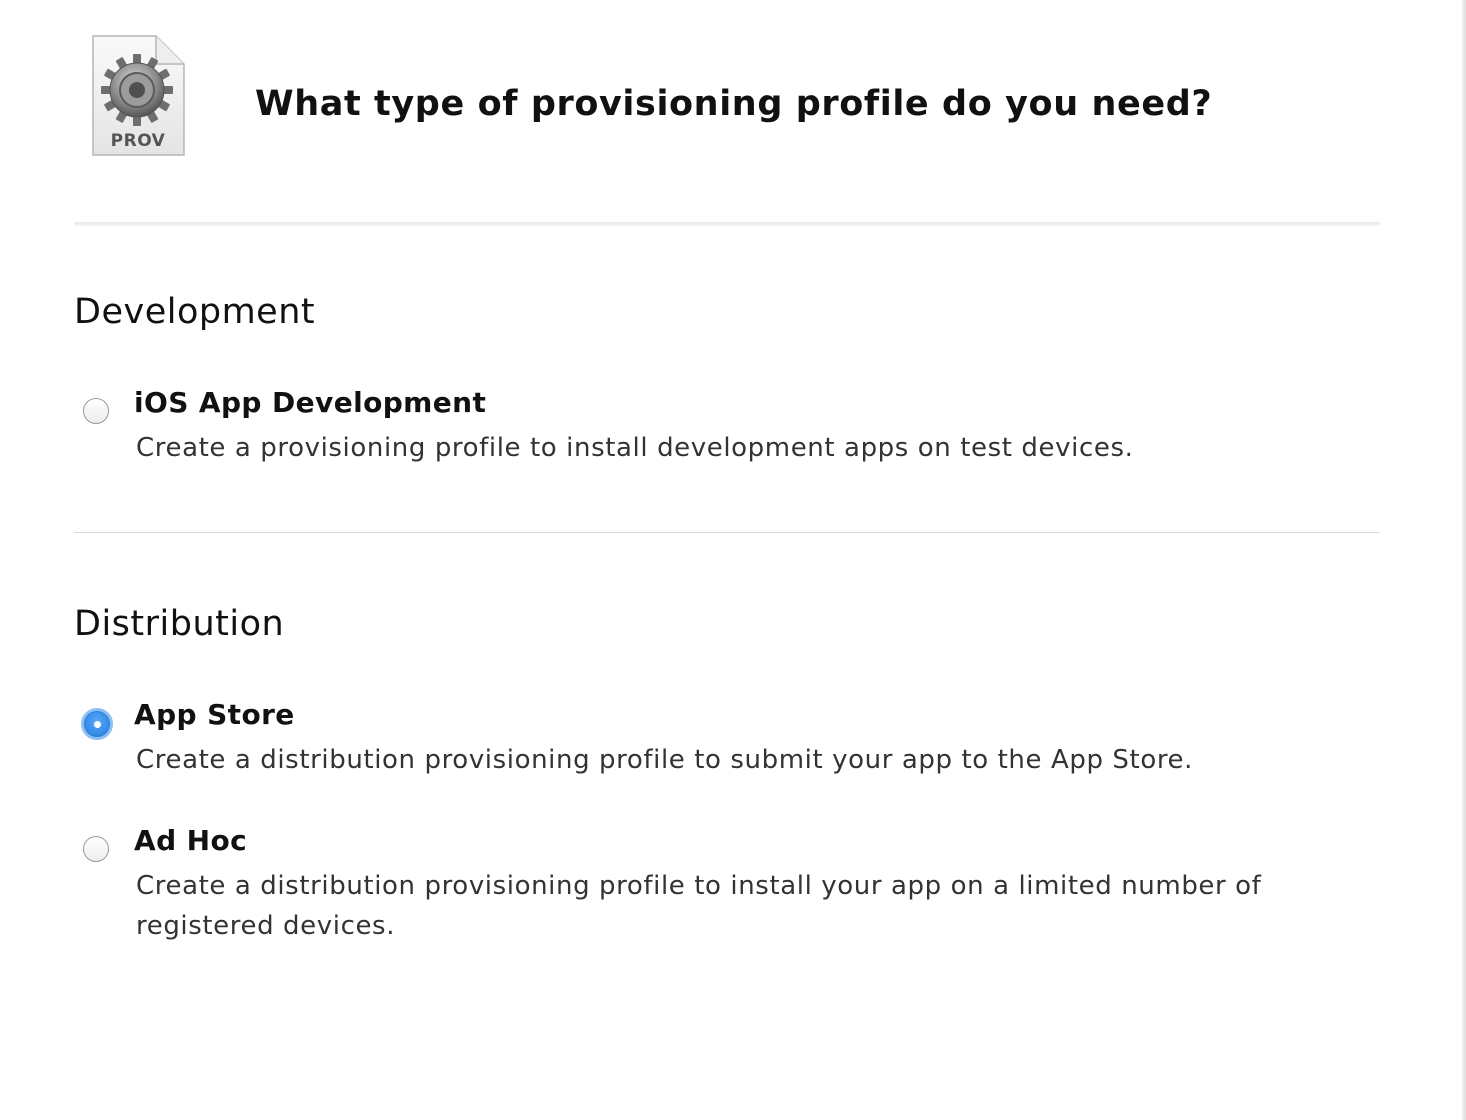 The height and width of the screenshot is (1120, 1466). I want to click on option-title: App Store, so click(214, 714).